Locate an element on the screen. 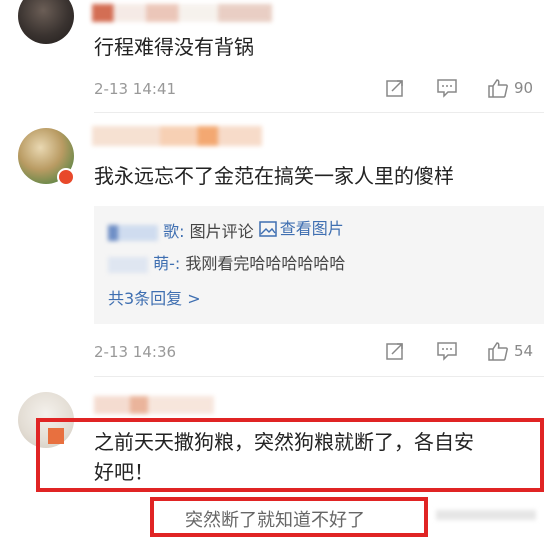  reply-item: 萌-: 我刚看完哈哈哈哈哈哈 is located at coordinates (226, 264).